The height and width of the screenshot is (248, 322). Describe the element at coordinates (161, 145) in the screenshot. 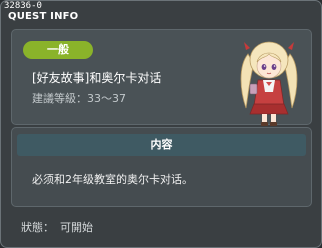

I see `content-header: 内容` at that location.